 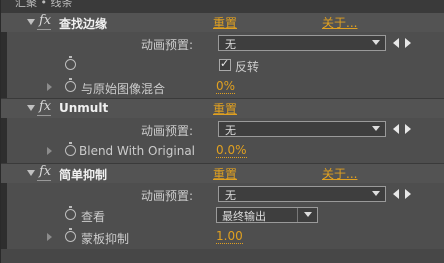 I want to click on effect-header-unmult: fx Unmult 重置, so click(x=222, y=108).